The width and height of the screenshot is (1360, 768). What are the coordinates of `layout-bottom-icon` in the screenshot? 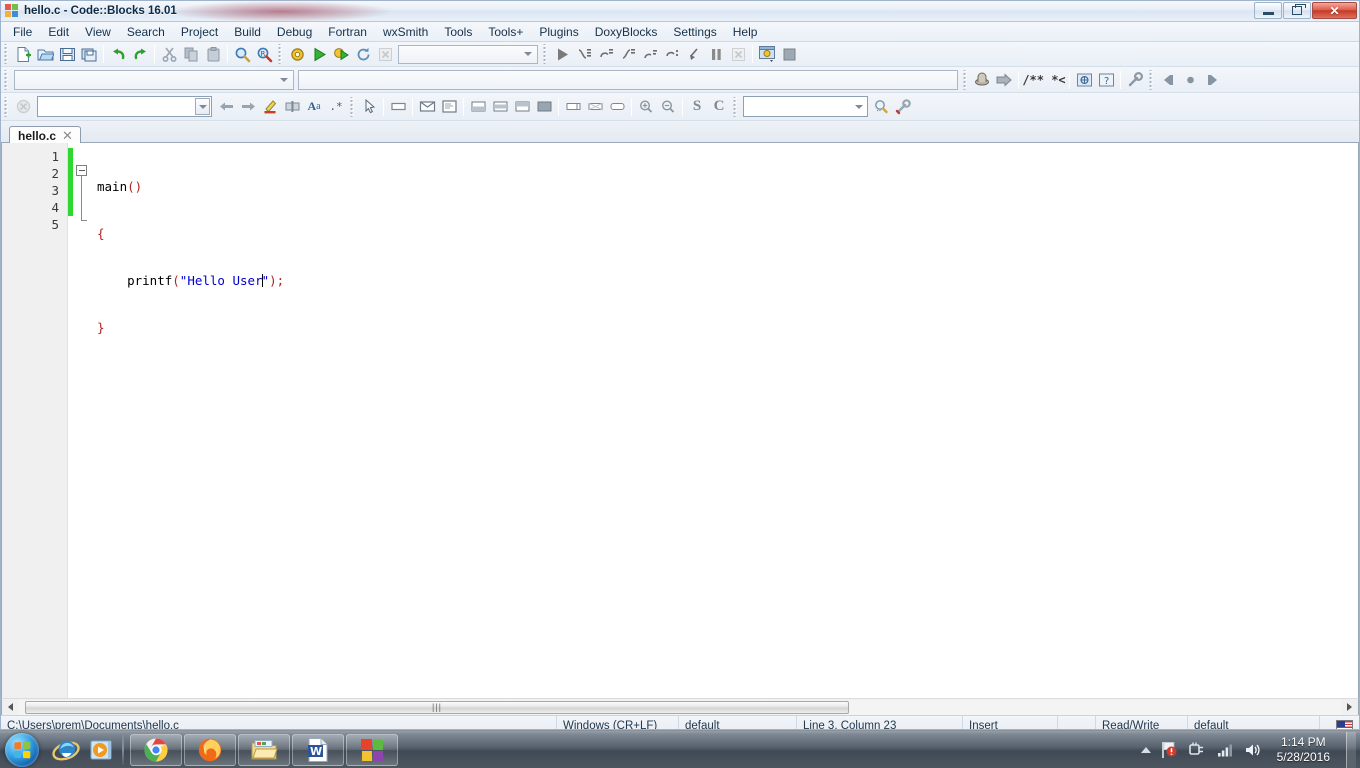 It's located at (522, 106).